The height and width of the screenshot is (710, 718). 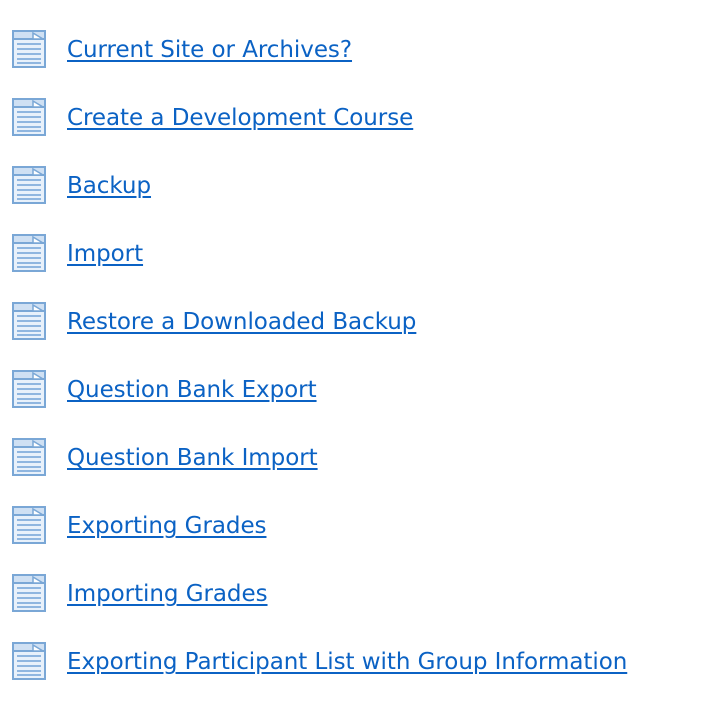 I want to click on link-create-development-course: Create a Development Course, so click(x=240, y=118).